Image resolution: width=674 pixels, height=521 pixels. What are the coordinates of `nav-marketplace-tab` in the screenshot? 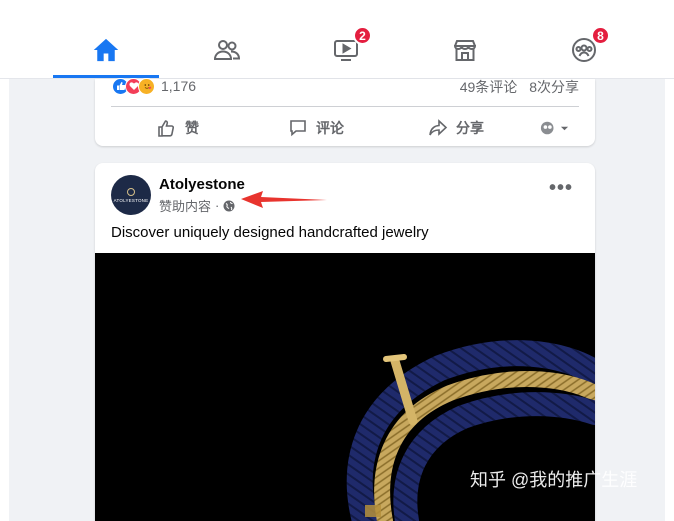 It's located at (465, 50).